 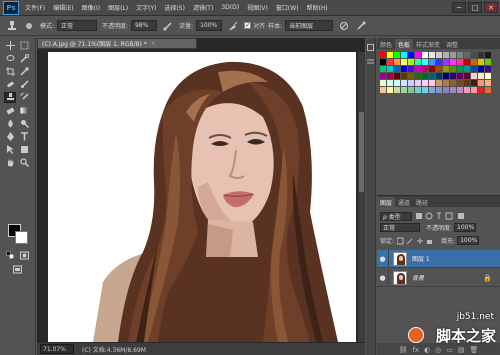 What do you see at coordinates (10, 136) in the screenshot?
I see `pen-tool-icon` at bounding box center [10, 136].